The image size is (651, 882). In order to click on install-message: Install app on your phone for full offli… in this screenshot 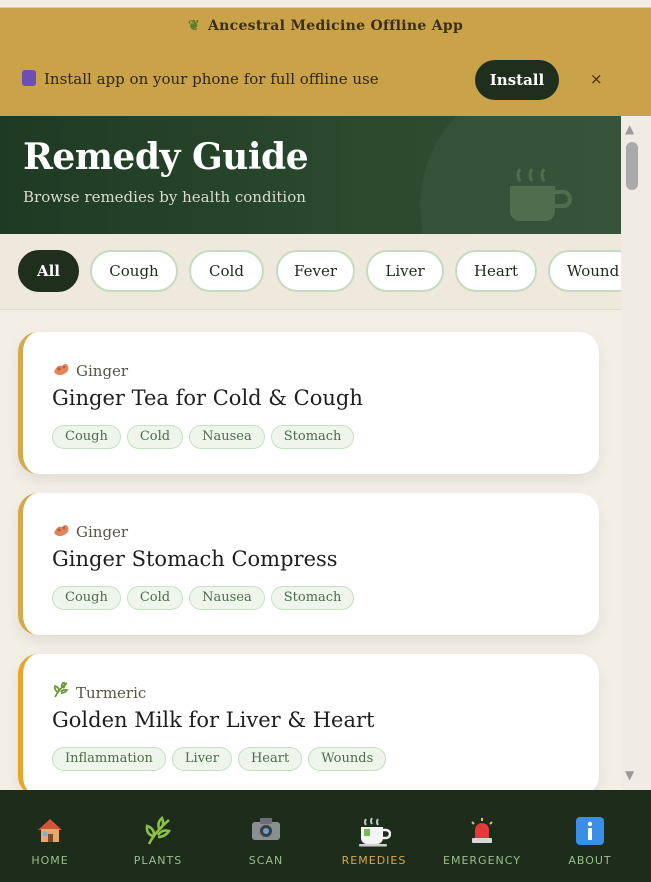, I will do `click(200, 79)`.